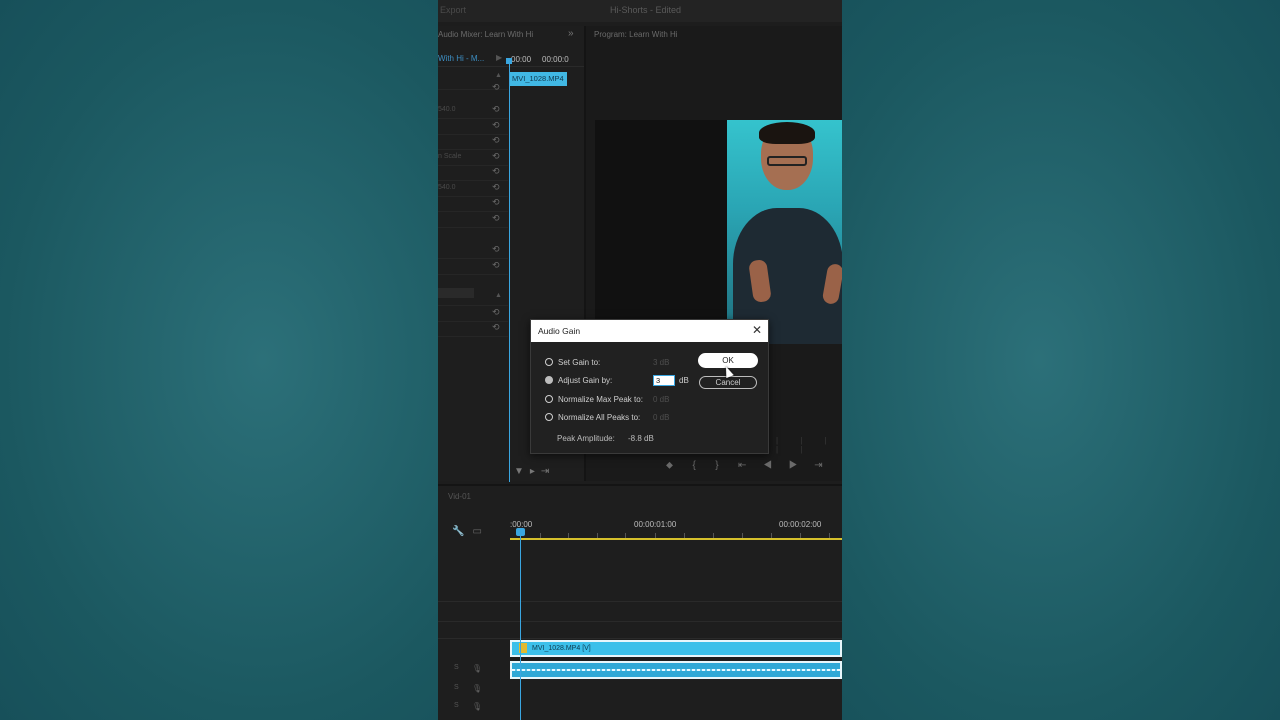 Image resolution: width=1280 pixels, height=720 pixels. What do you see at coordinates (787, 161) in the screenshot?
I see `glasses` at bounding box center [787, 161].